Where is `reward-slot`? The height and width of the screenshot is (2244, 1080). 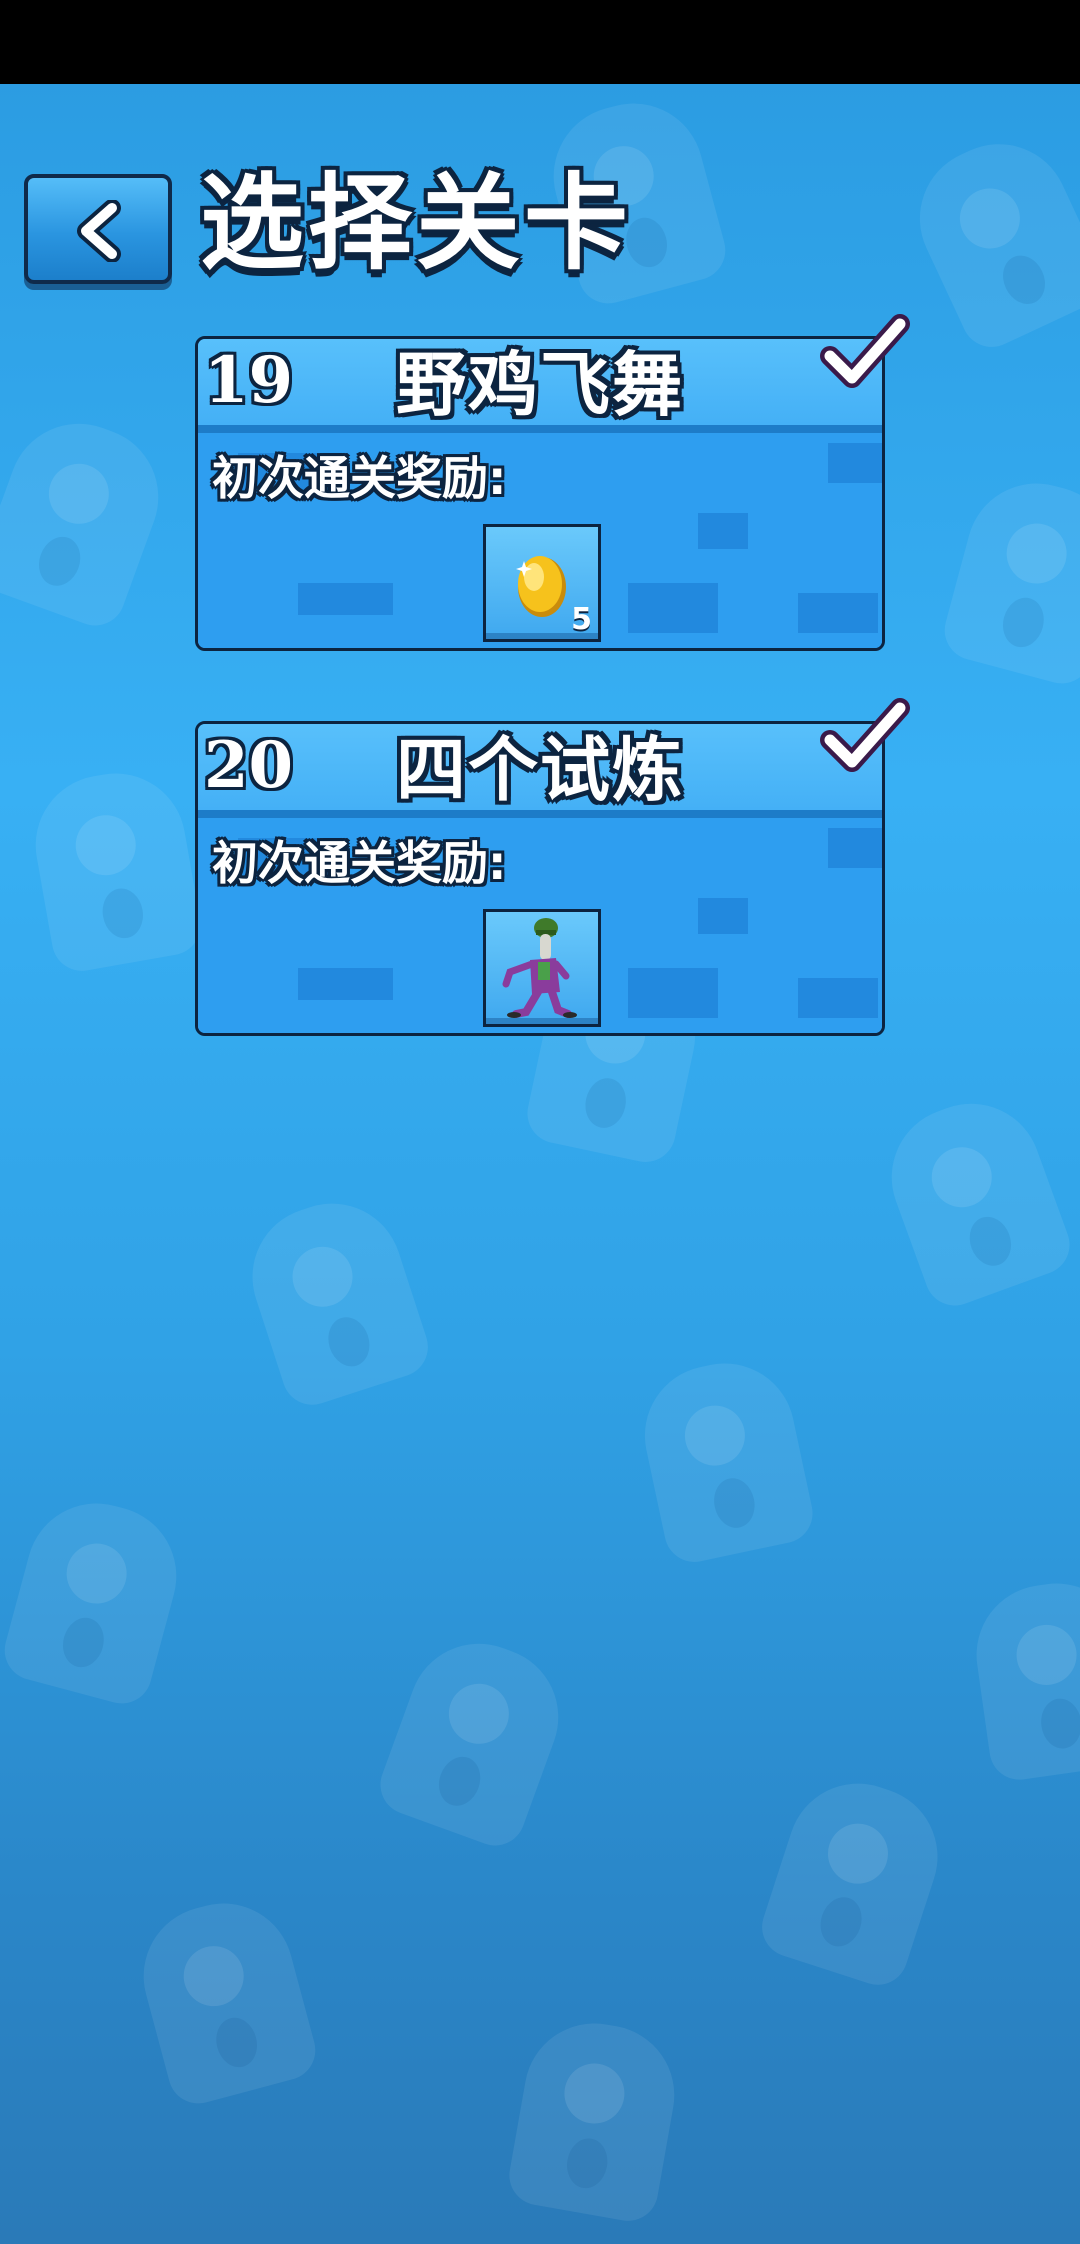 reward-slot is located at coordinates (542, 968).